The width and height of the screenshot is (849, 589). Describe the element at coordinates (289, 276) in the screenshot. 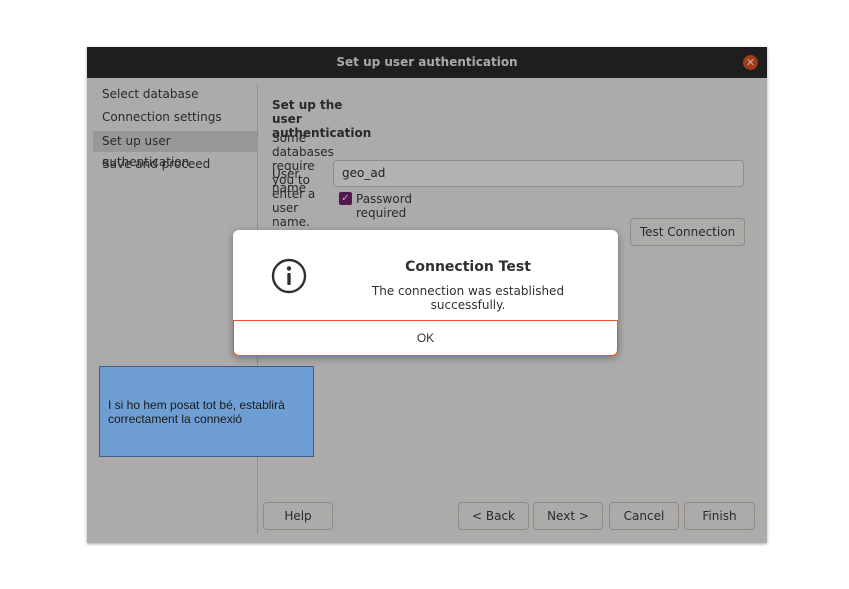

I see `info-icon` at that location.